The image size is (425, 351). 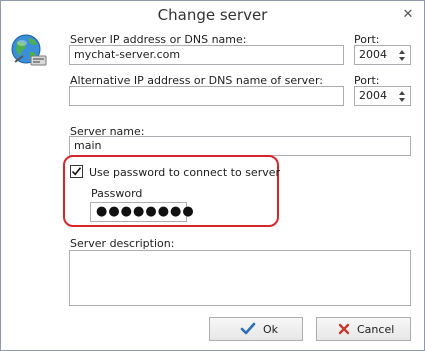 What do you see at coordinates (402, 52) in the screenshot?
I see `port-increment-button` at bounding box center [402, 52].